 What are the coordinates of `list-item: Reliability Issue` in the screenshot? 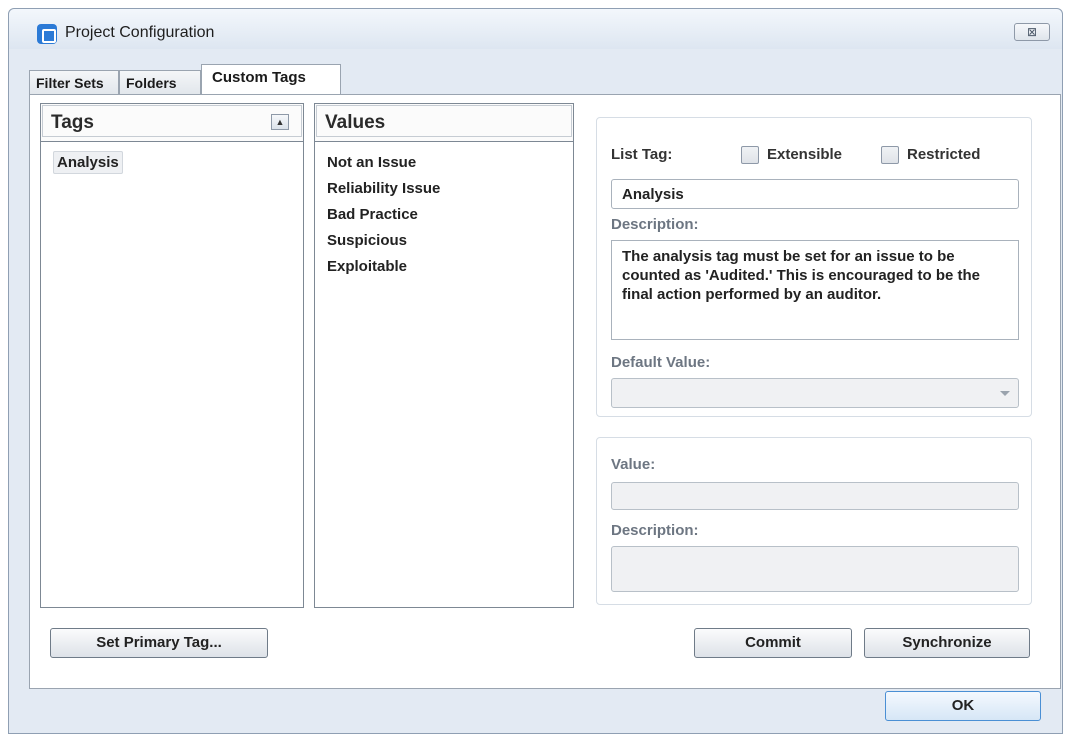 It's located at (446, 189).